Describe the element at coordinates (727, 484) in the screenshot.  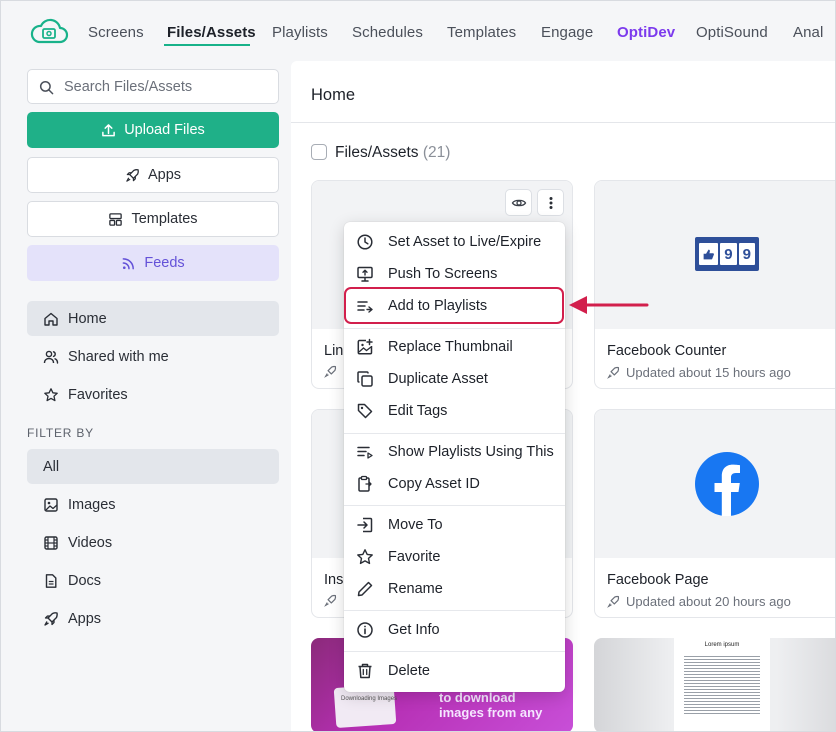
I see `facebook-logo-icon` at that location.